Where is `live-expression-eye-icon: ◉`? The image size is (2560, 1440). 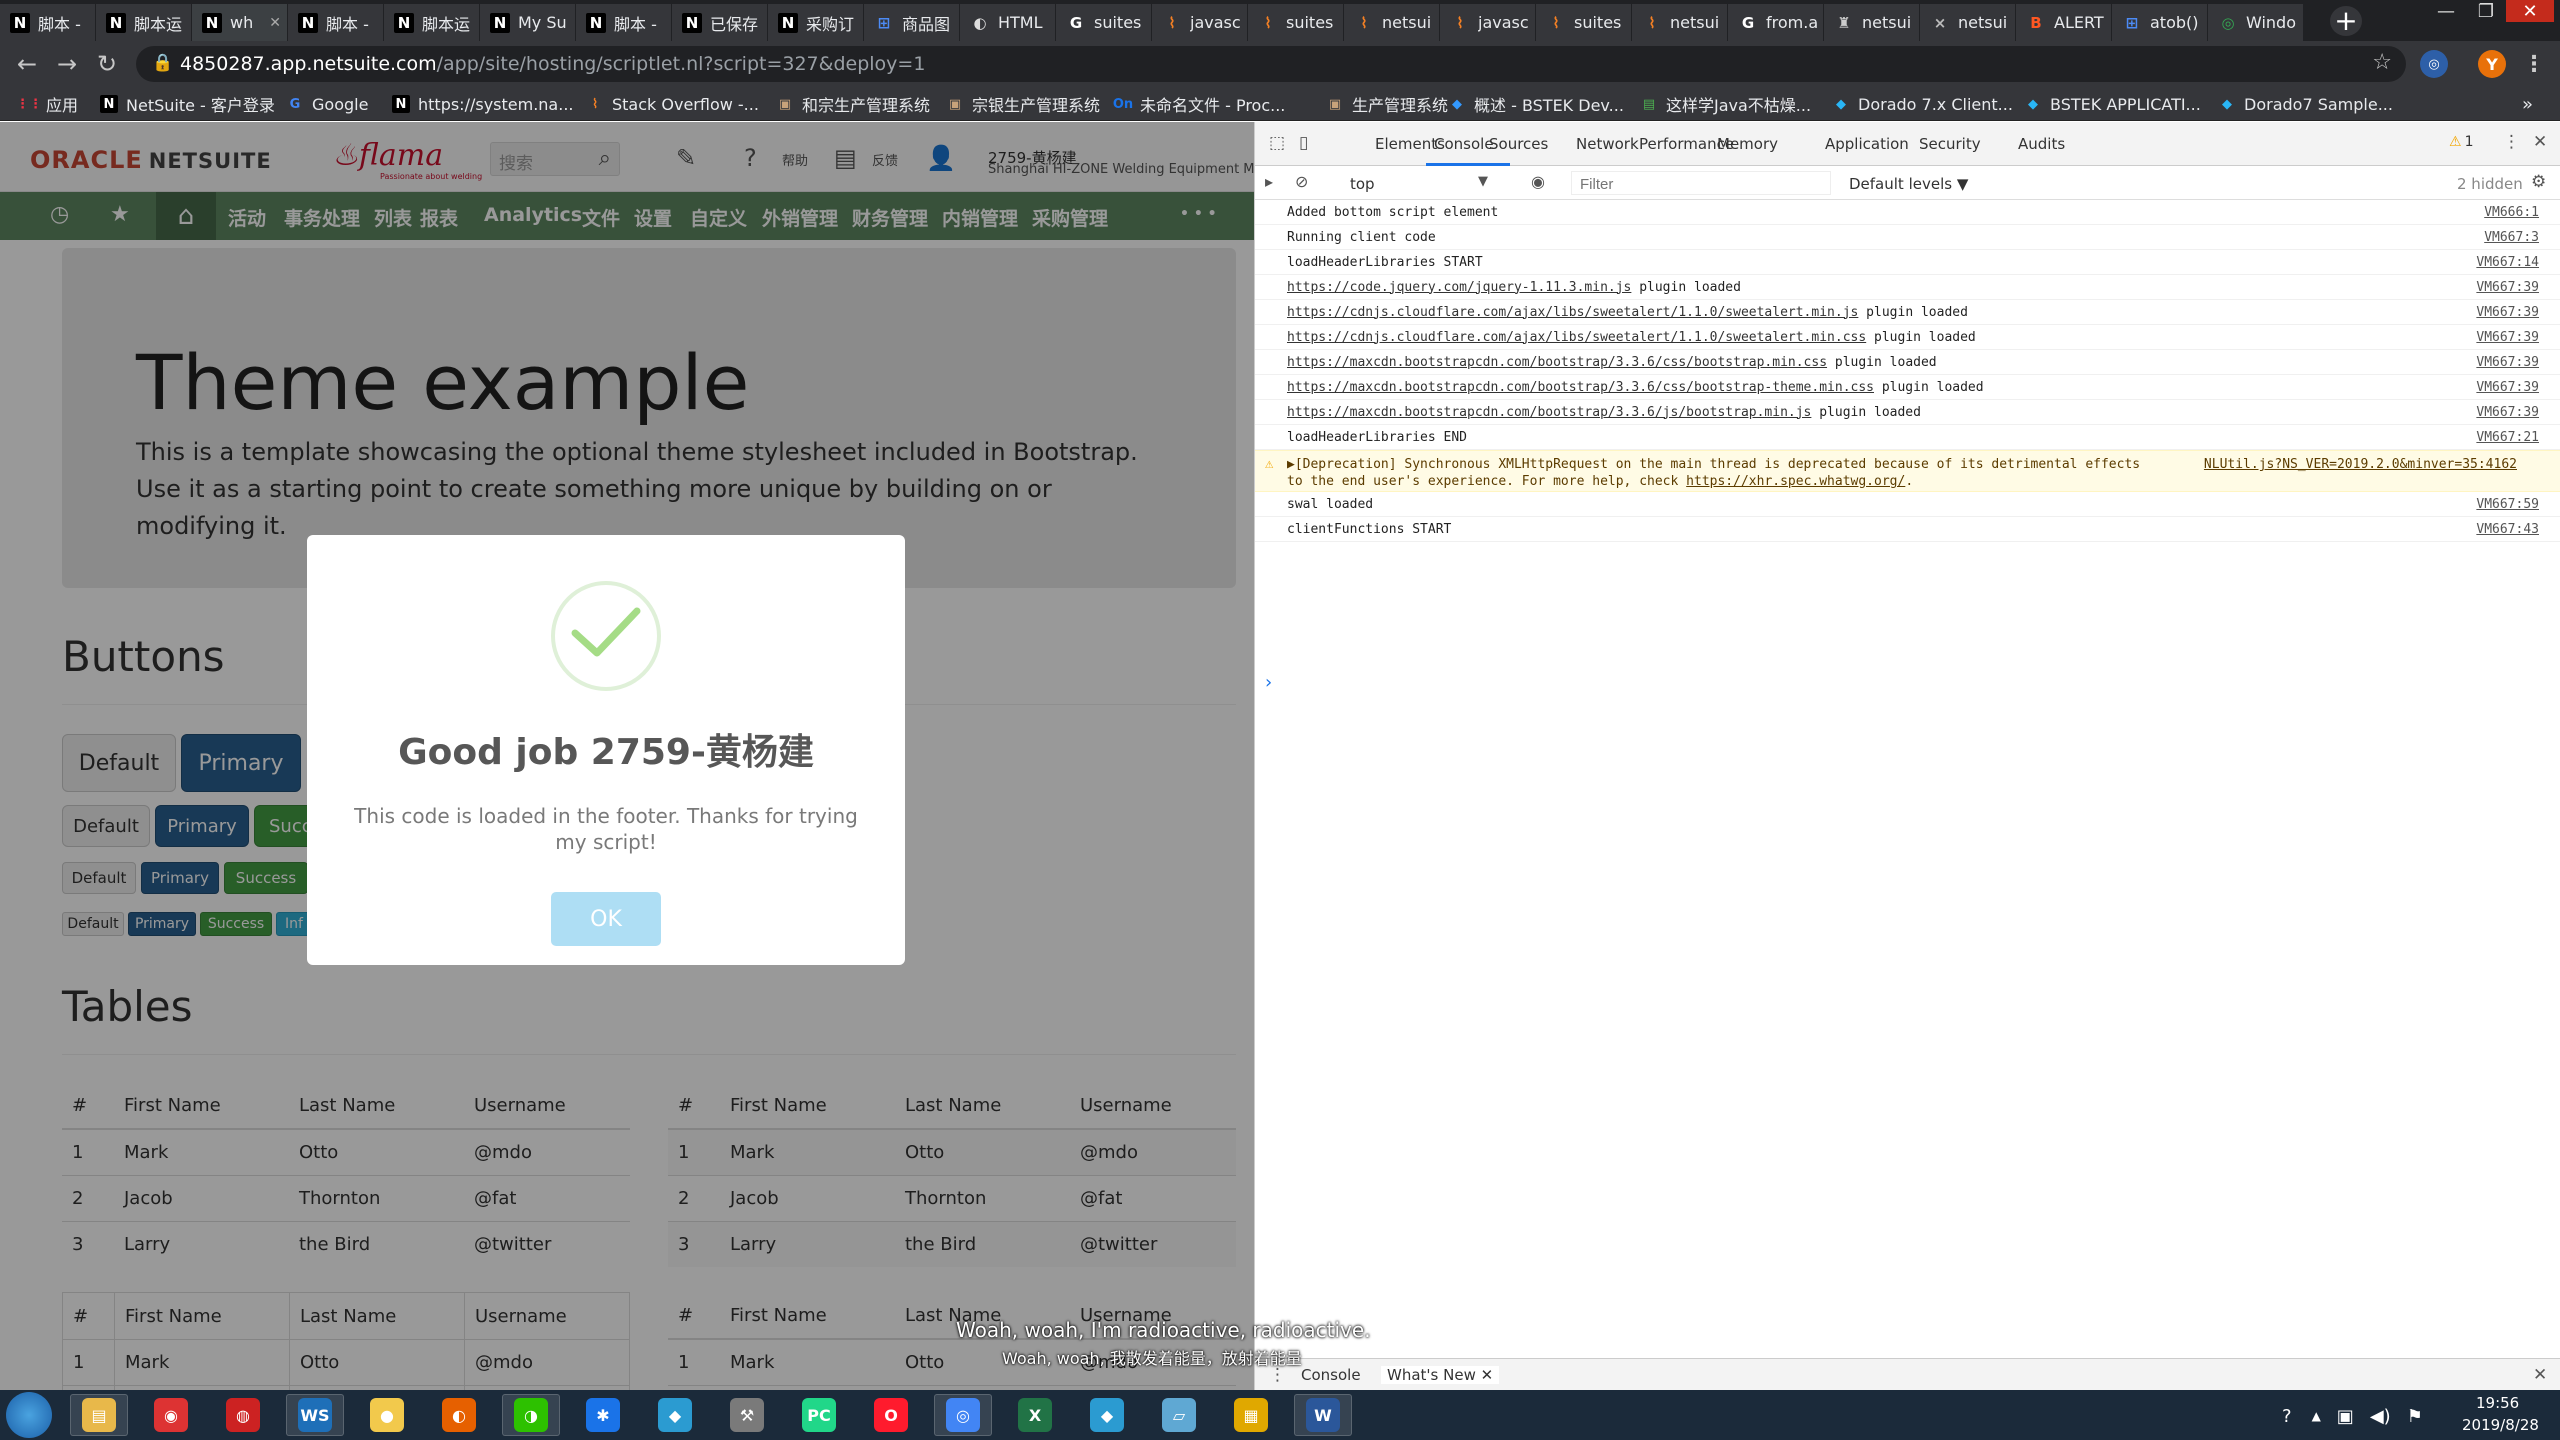
live-expression-eye-icon: ◉ is located at coordinates (1538, 181).